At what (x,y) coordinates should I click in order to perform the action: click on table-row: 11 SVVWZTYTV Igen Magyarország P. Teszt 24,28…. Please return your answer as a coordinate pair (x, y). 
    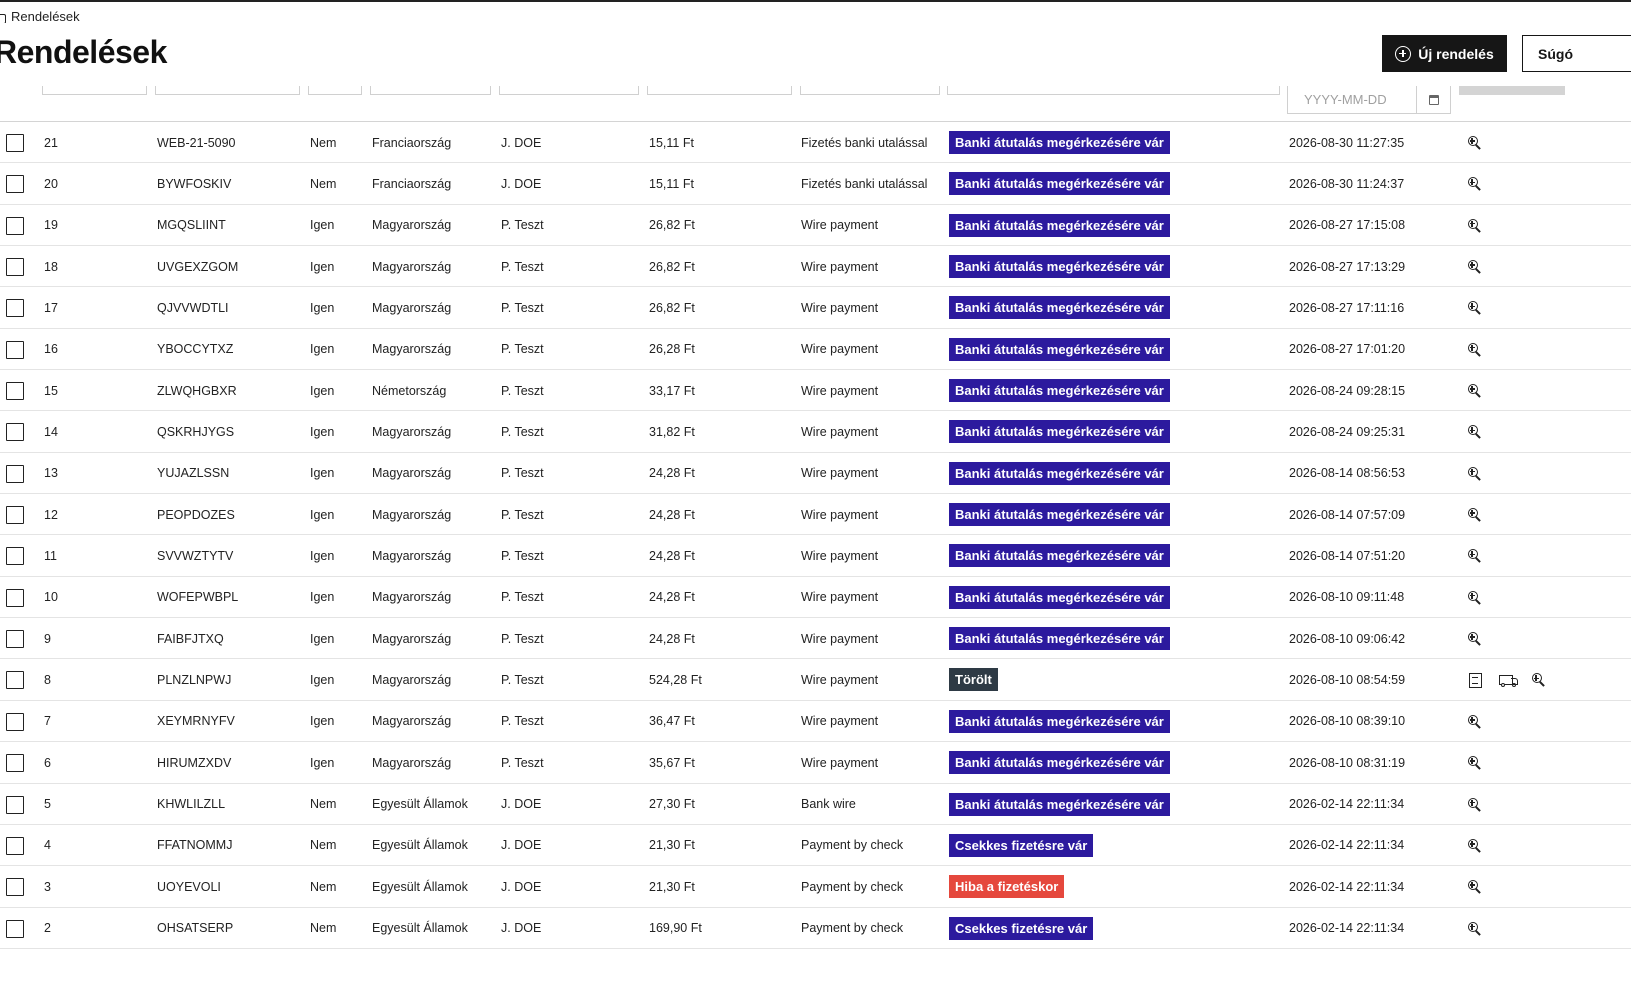
    Looking at the image, I should click on (815, 556).